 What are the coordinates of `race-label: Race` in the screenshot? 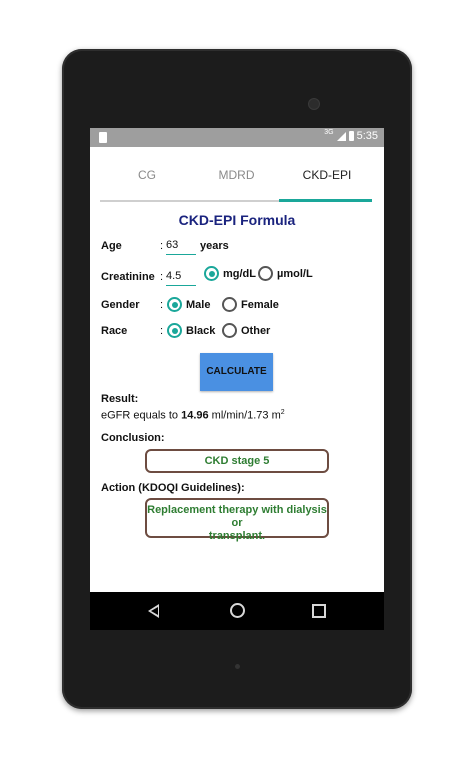 It's located at (114, 331).